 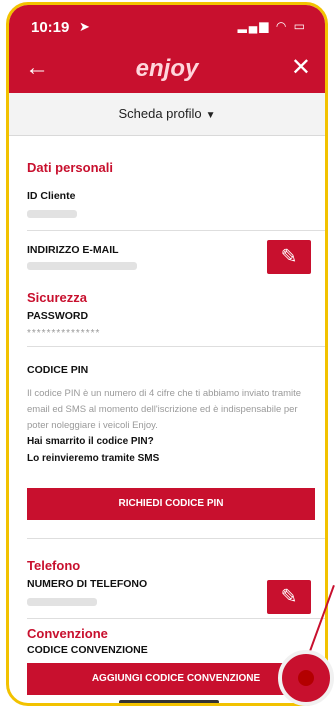 What do you see at coordinates (57, 297) in the screenshot?
I see `section-security: Sicurezza` at bounding box center [57, 297].